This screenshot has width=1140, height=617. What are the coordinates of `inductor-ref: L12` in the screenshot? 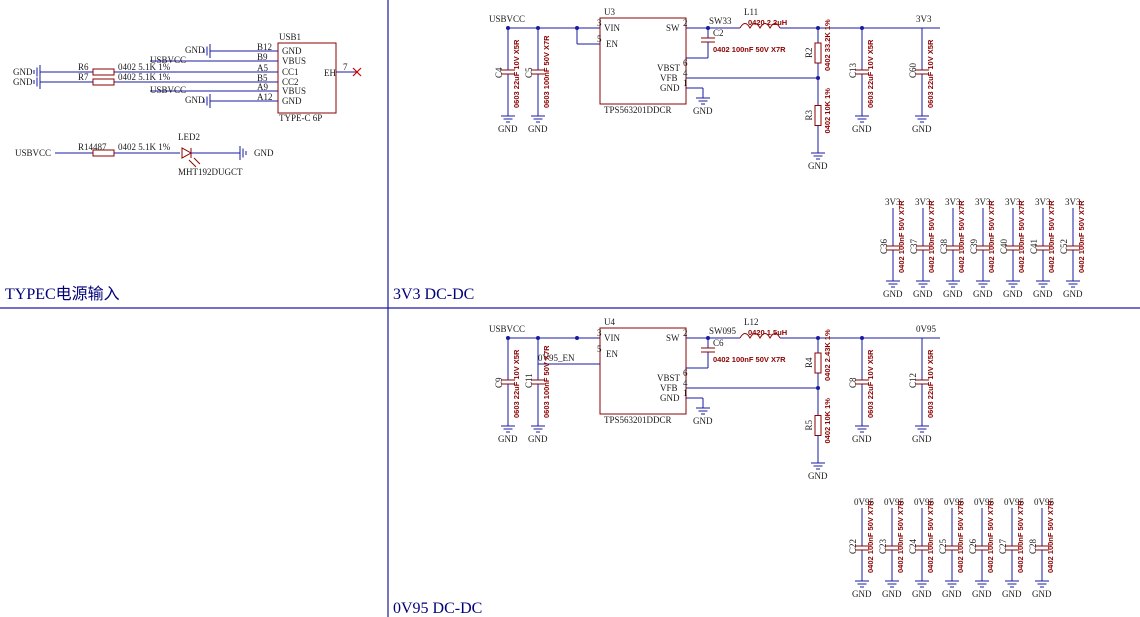 It's located at (751, 322).